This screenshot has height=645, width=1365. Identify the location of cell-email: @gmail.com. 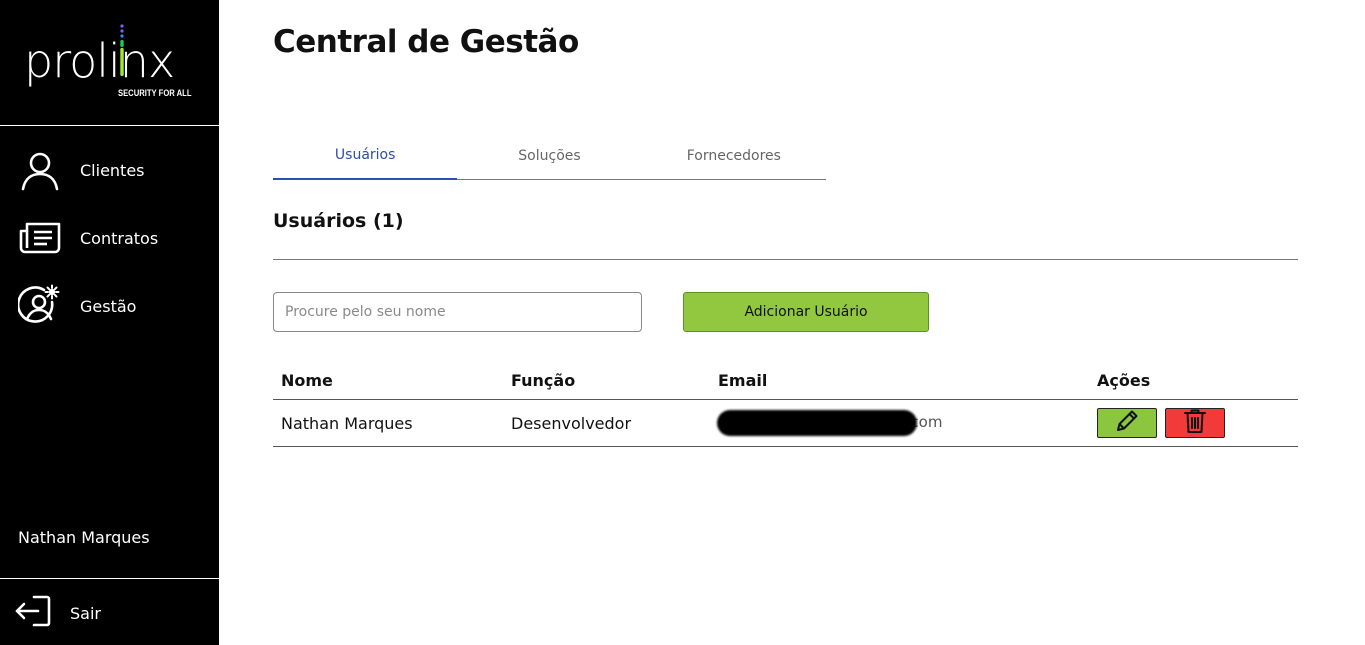
(839, 423).